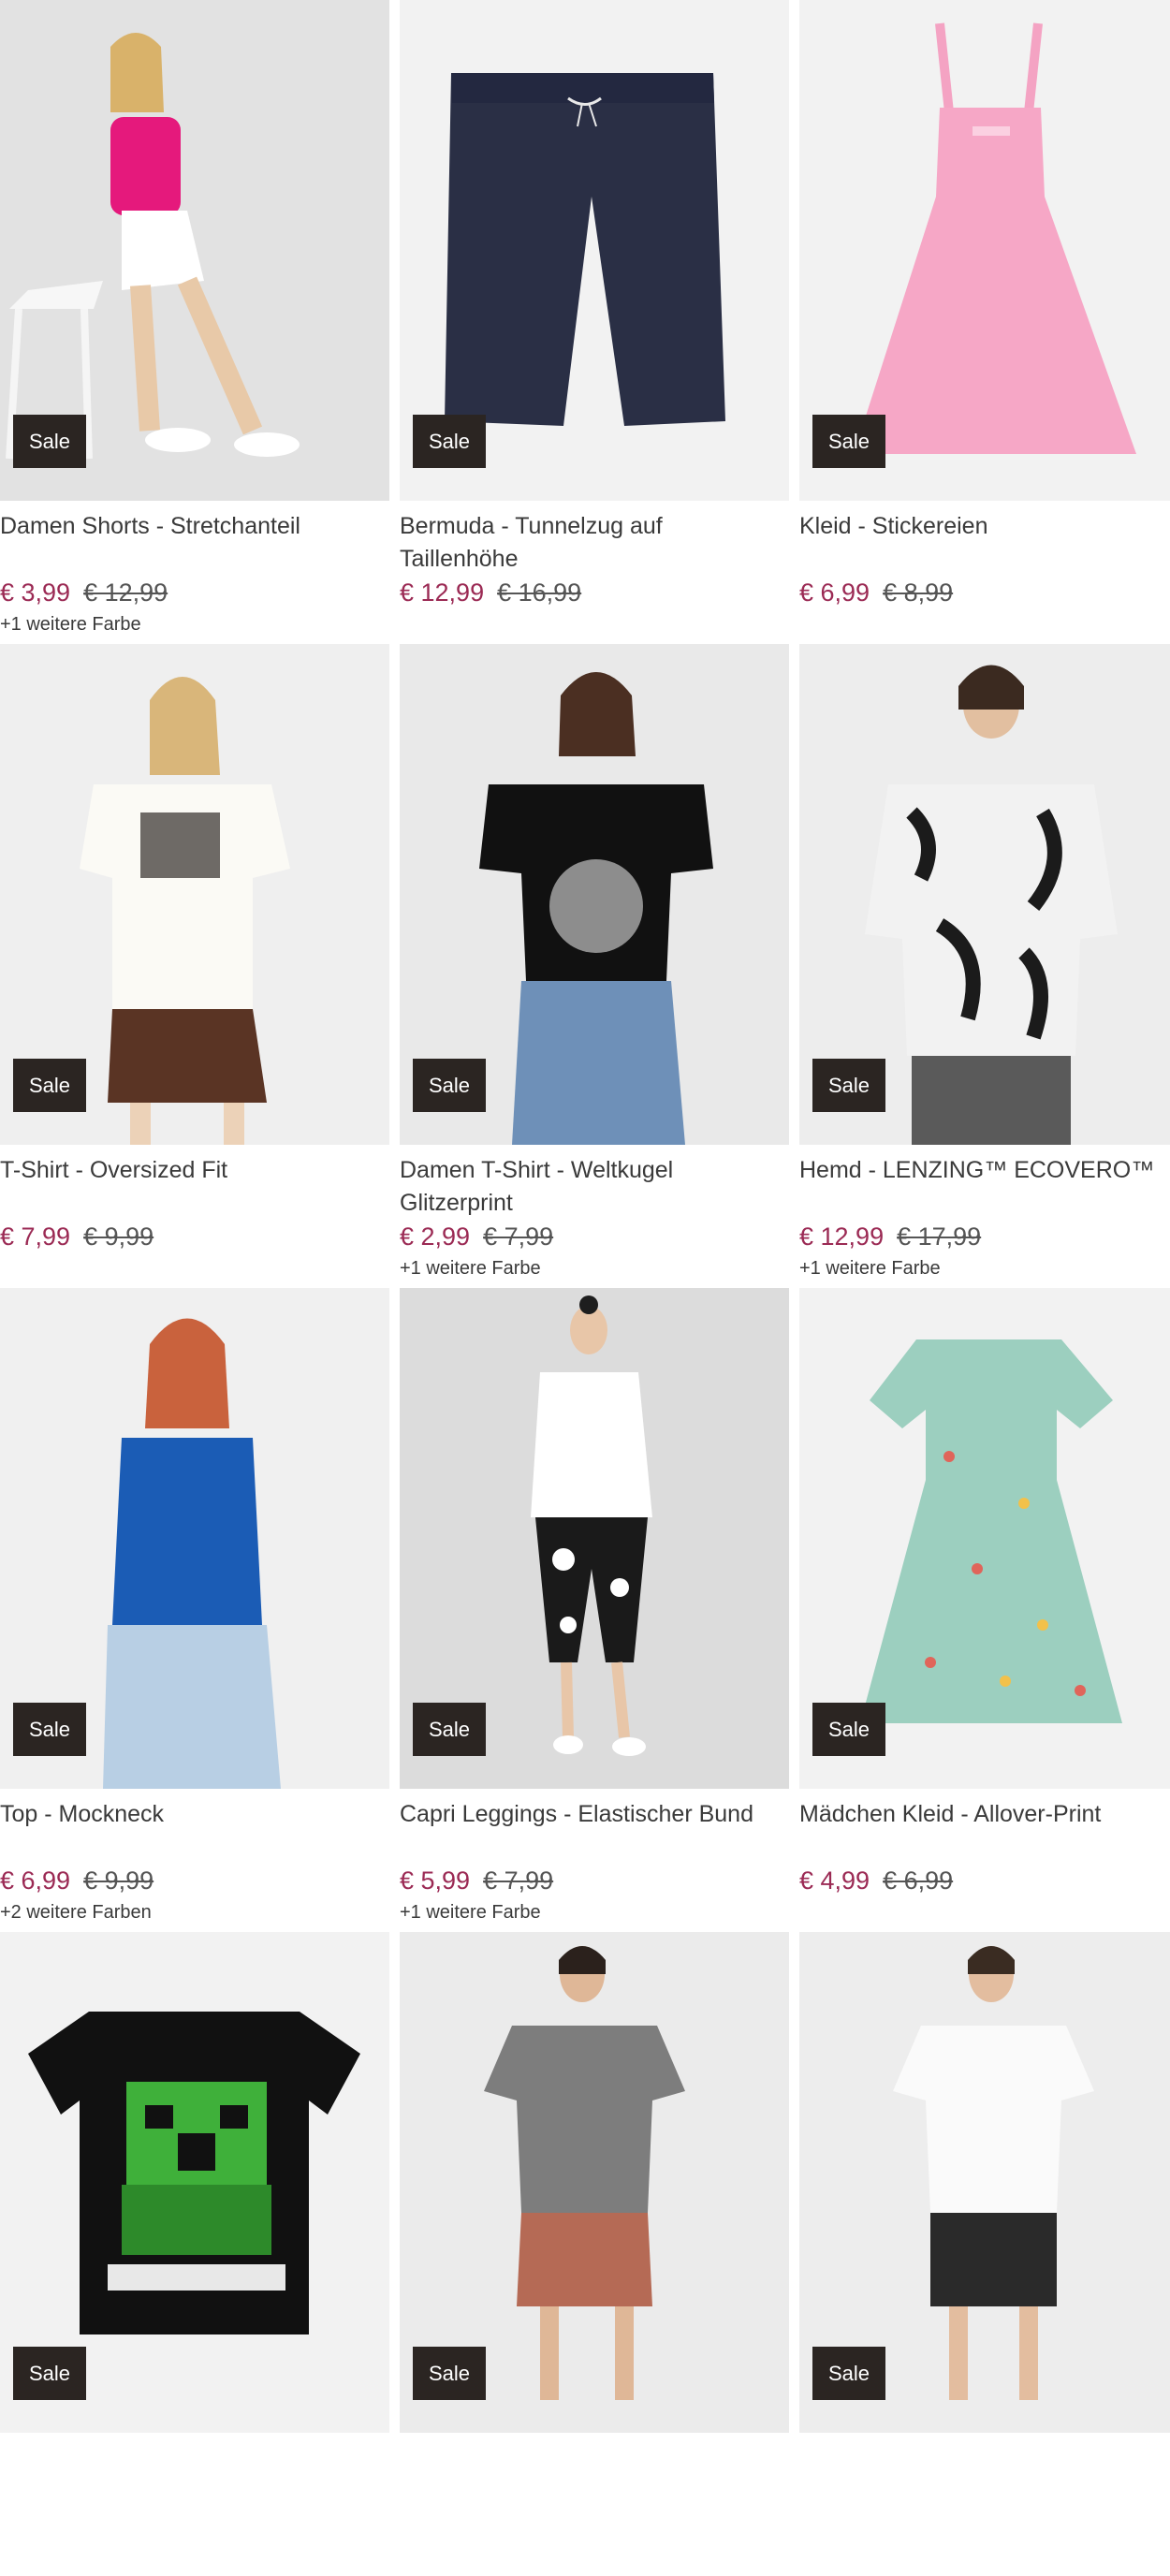 The width and height of the screenshot is (1170, 2576). Describe the element at coordinates (939, 1236) in the screenshot. I see `old-price: € 17,99` at that location.